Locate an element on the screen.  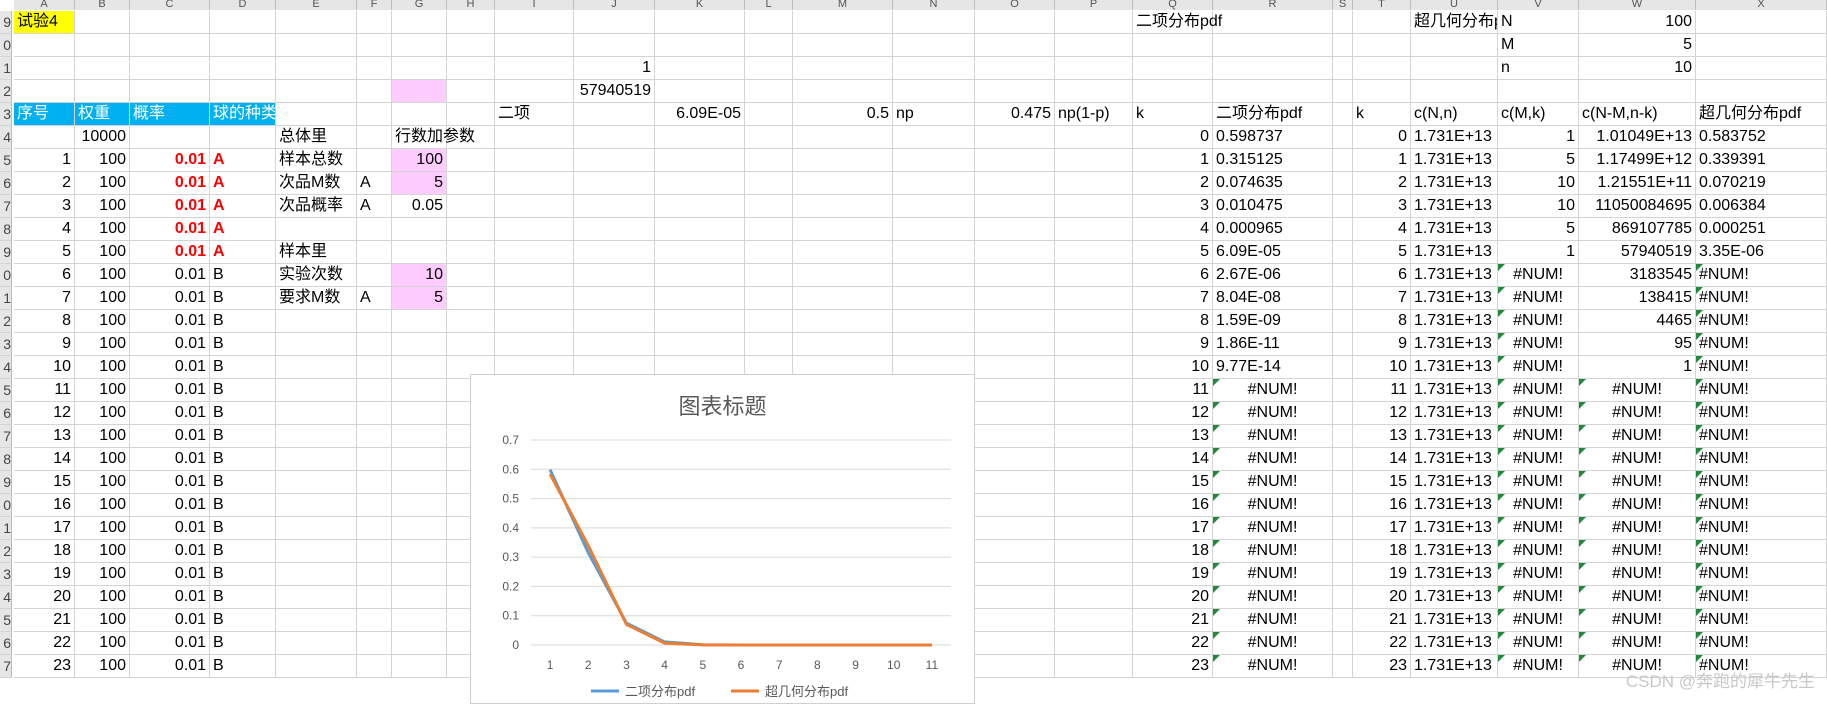
binom-pdf-cell: 1.59E-09 is located at coordinates (1273, 321).